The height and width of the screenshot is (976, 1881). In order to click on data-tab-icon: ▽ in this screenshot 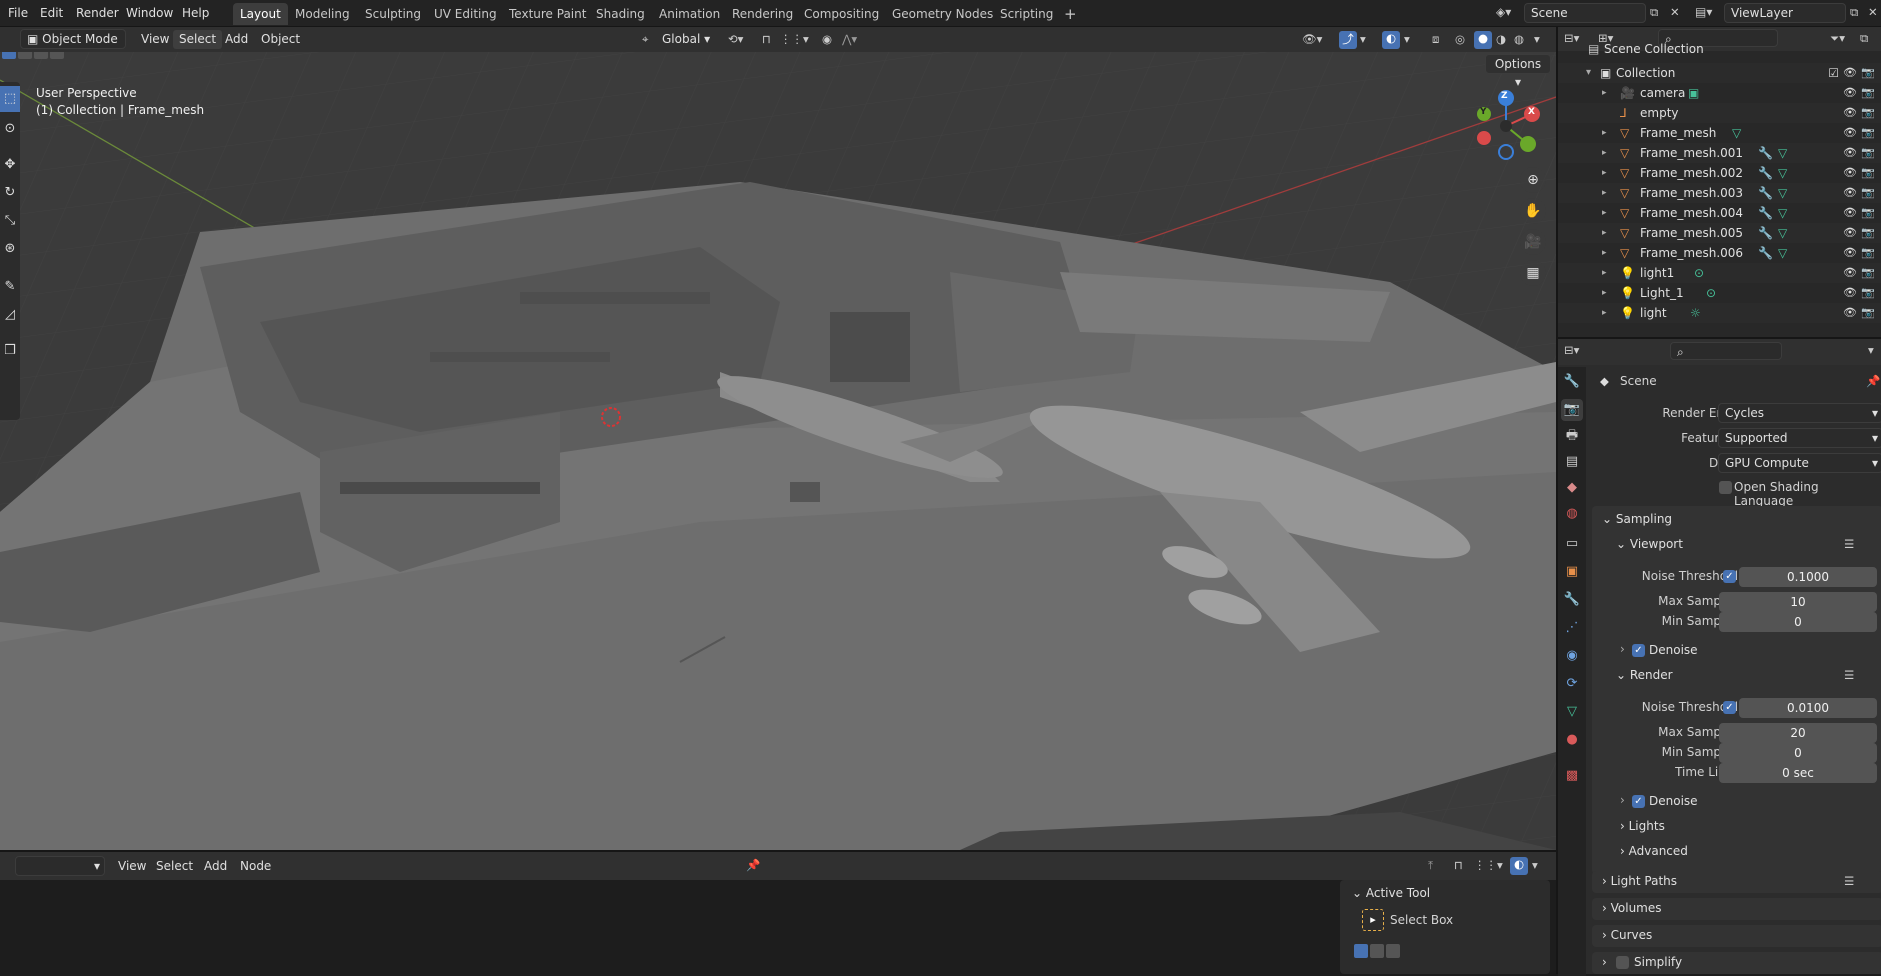, I will do `click(1572, 712)`.